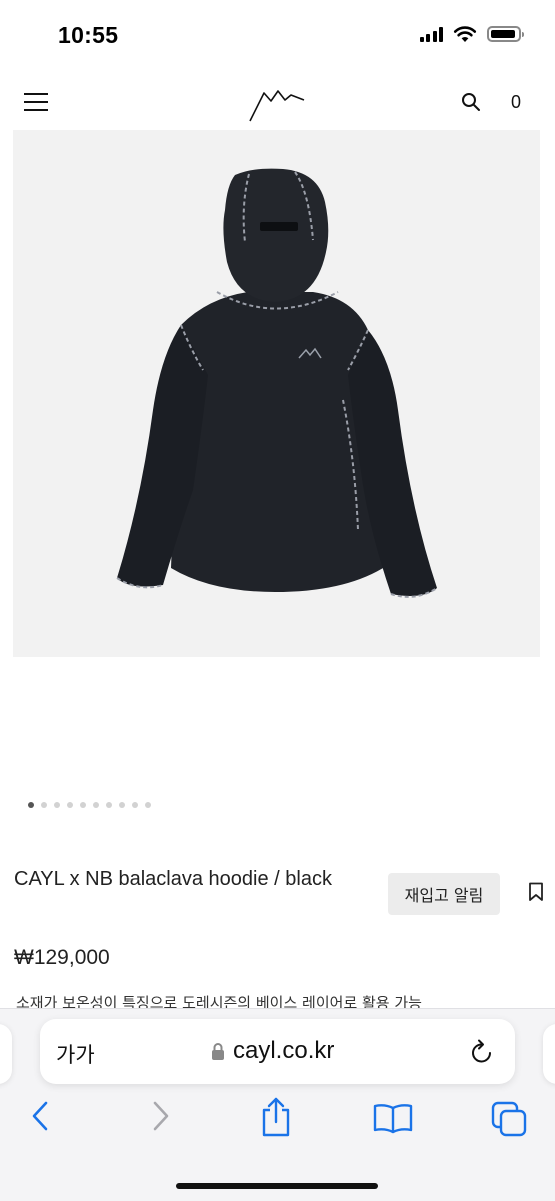 This screenshot has width=555, height=1201. What do you see at coordinates (40, 1116) in the screenshot?
I see `back-chevron-icon` at bounding box center [40, 1116].